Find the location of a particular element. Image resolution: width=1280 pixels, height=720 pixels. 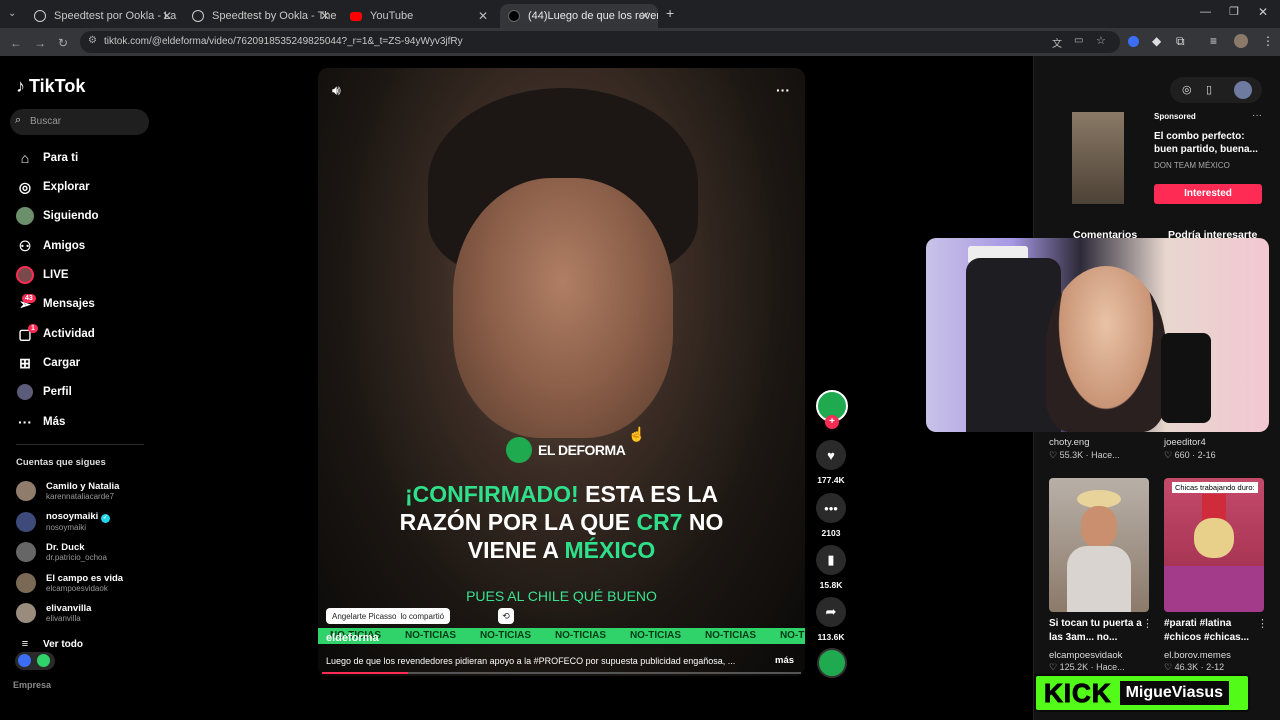

volume-icon: 🔊︎ is located at coordinates (336, 90).